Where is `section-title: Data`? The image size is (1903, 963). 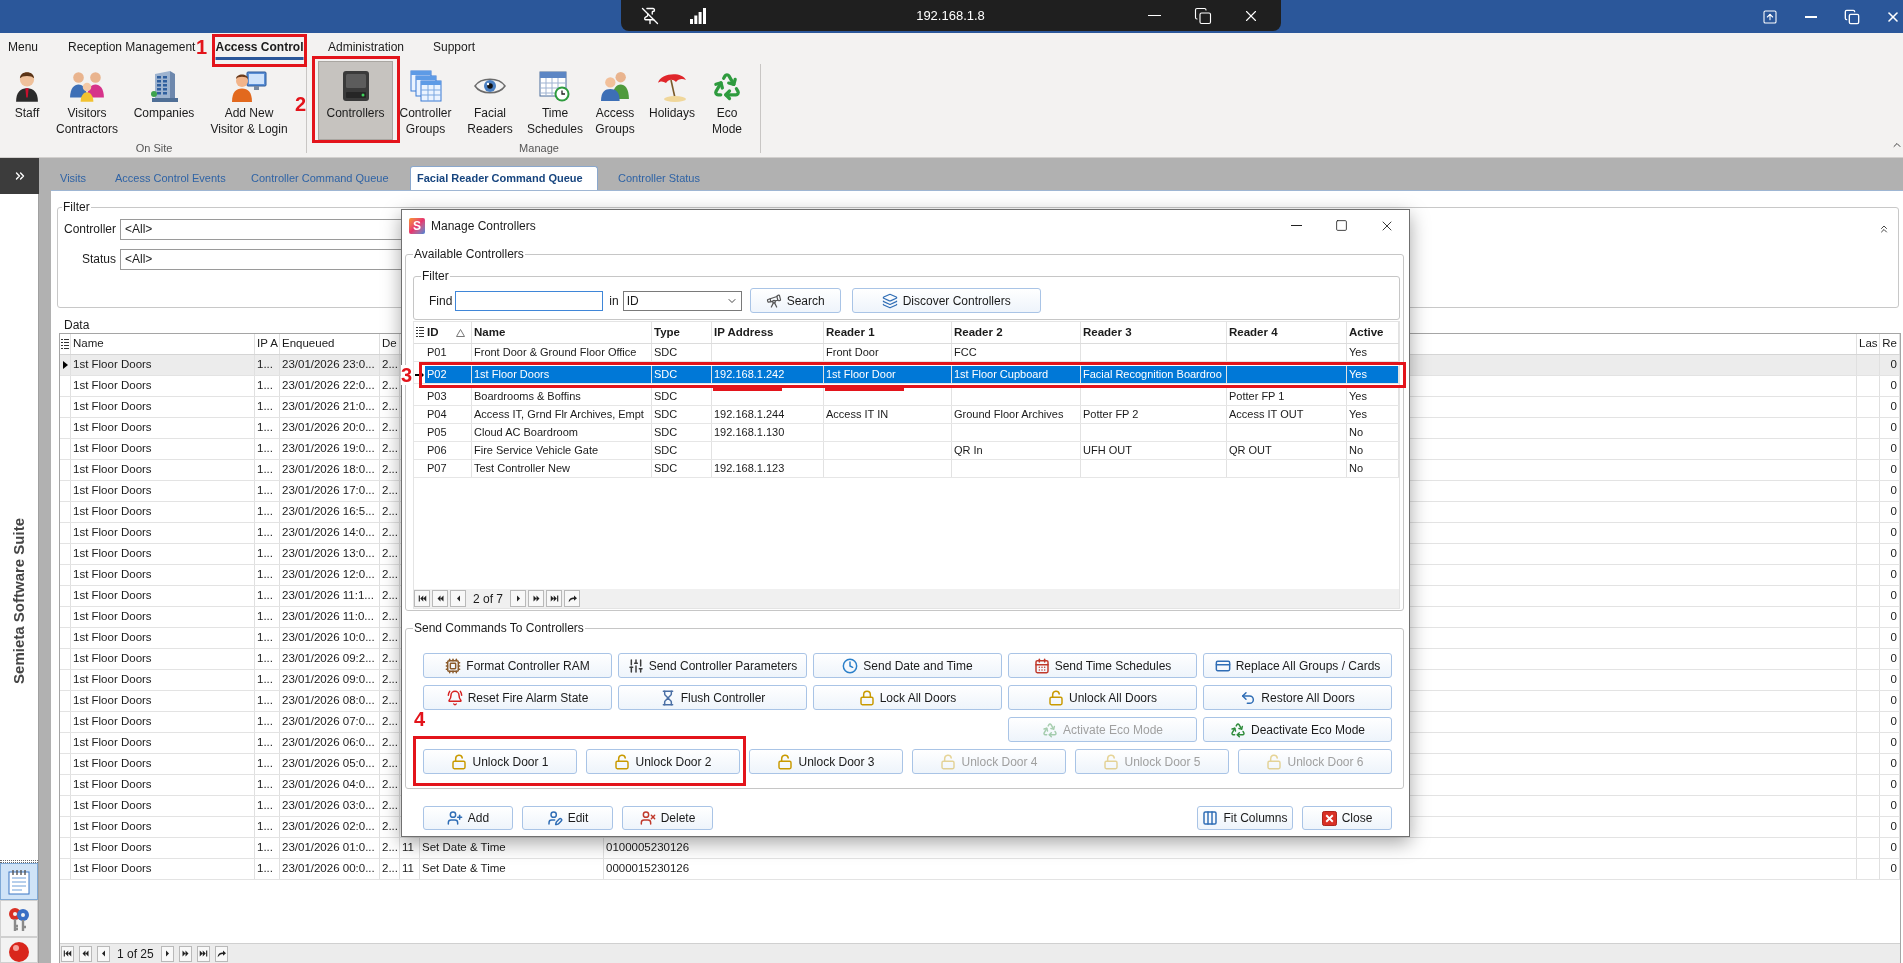
section-title: Data is located at coordinates (77, 325).